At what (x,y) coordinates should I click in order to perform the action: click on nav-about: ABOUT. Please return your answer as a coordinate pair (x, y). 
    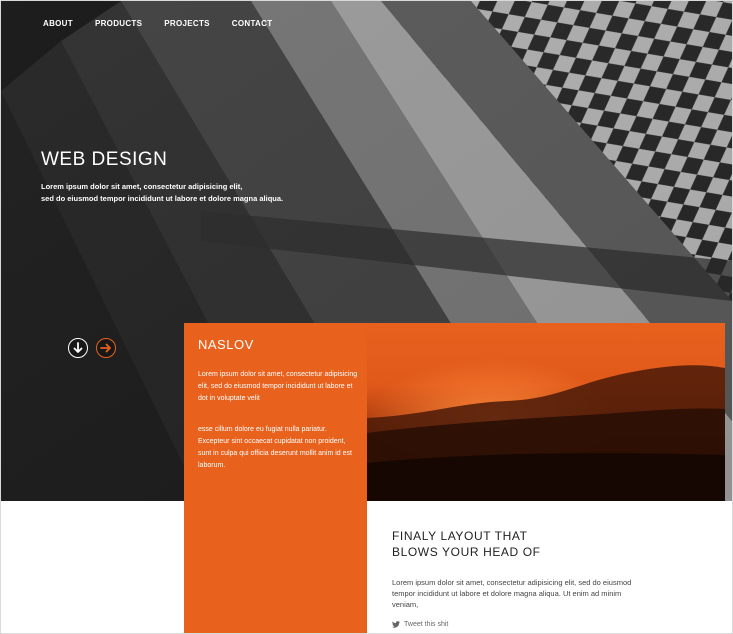
    Looking at the image, I should click on (58, 23).